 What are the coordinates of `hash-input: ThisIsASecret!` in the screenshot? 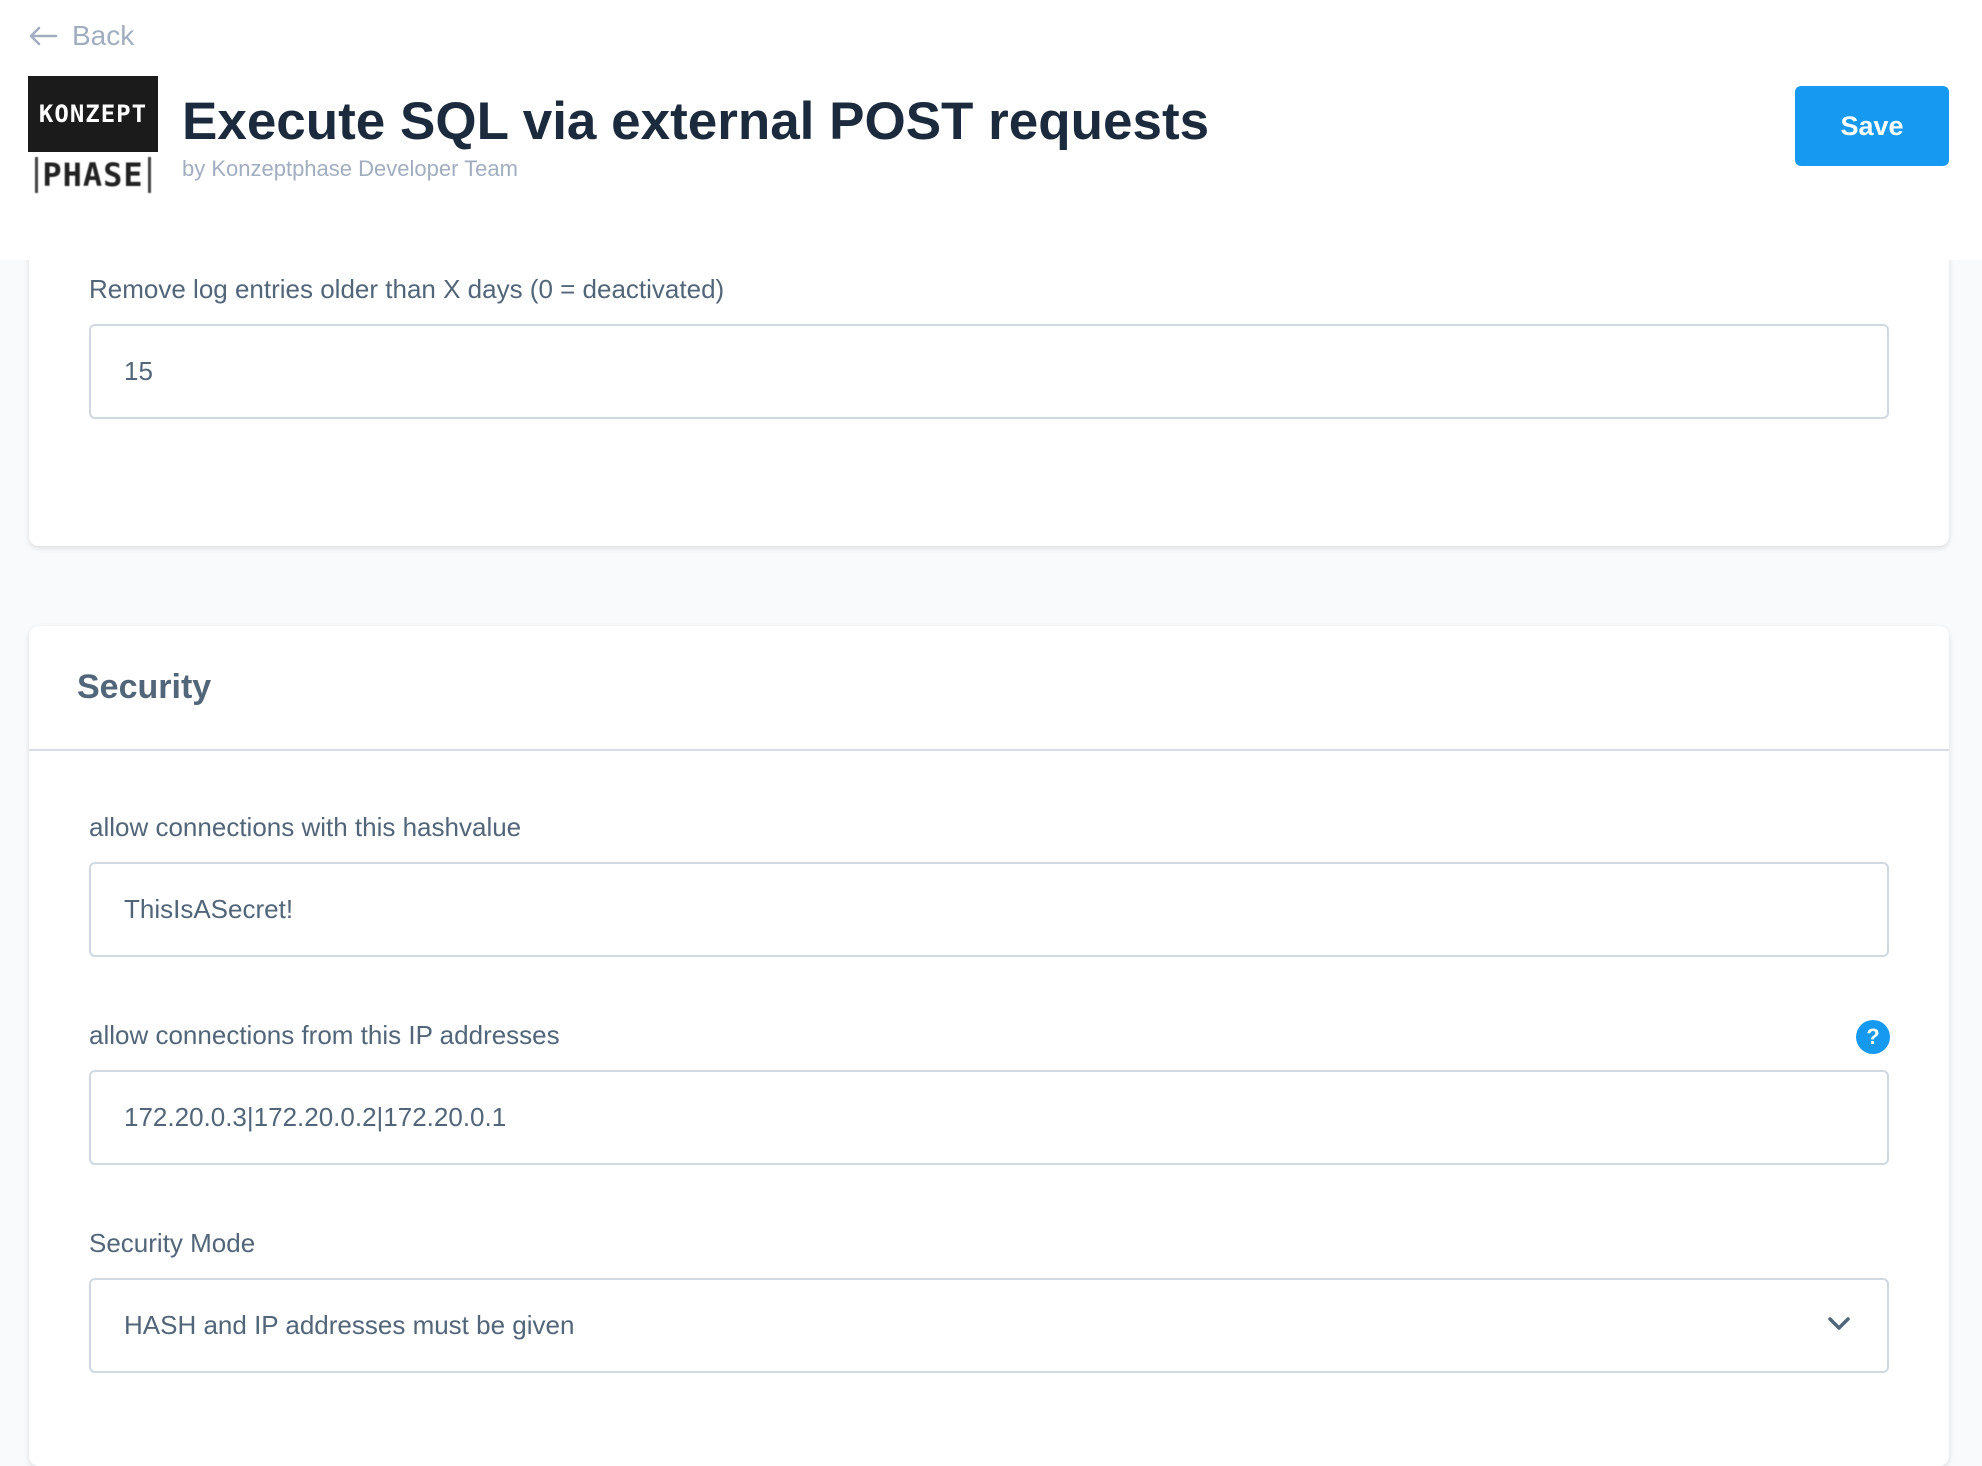 It's located at (989, 909).